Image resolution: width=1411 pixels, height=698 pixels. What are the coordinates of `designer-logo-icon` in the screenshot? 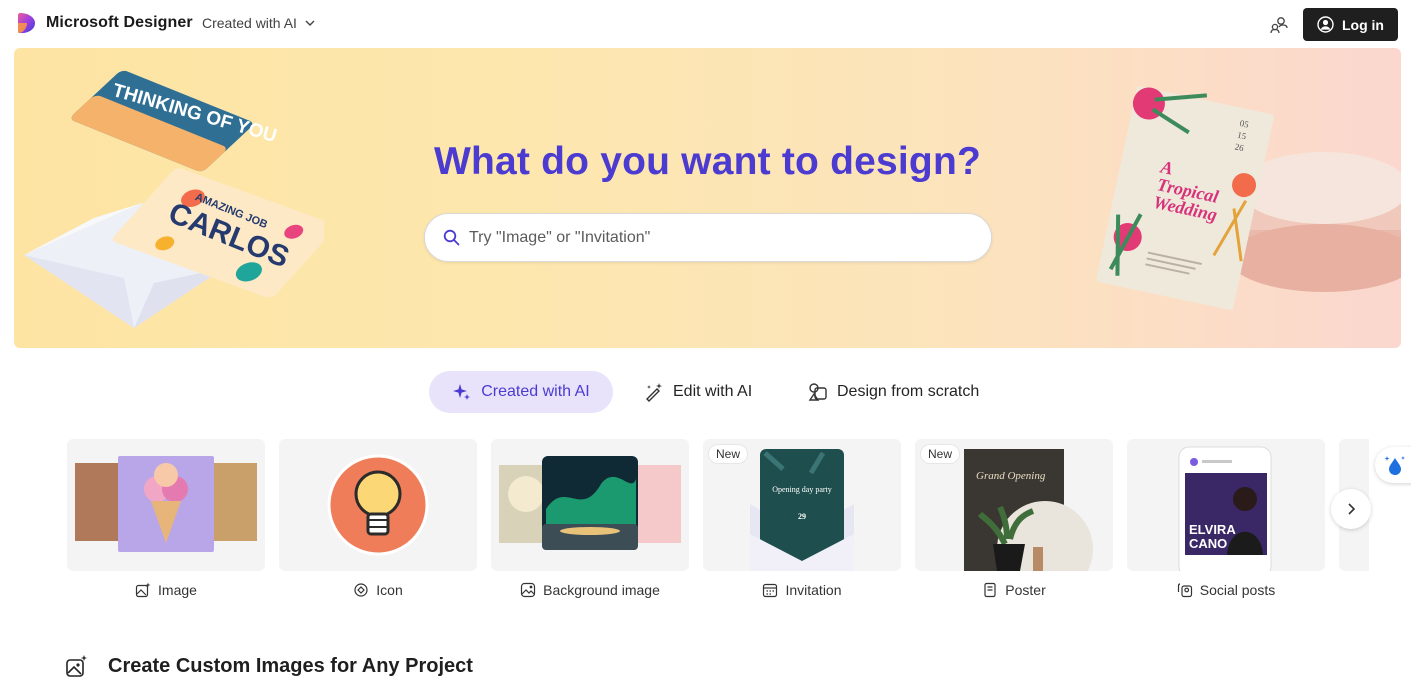 It's located at (26, 23).